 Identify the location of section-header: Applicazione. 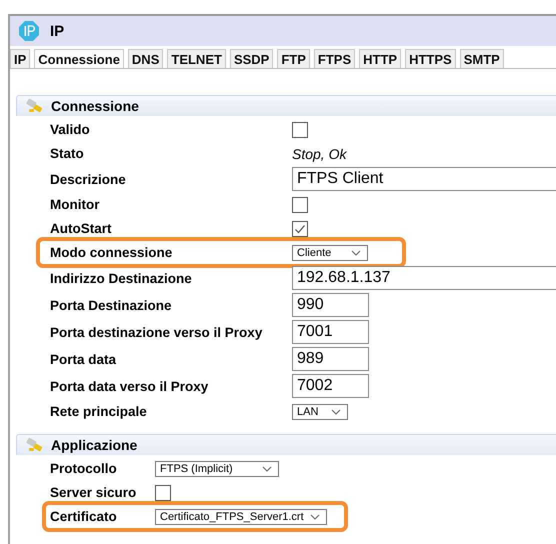
(286, 444).